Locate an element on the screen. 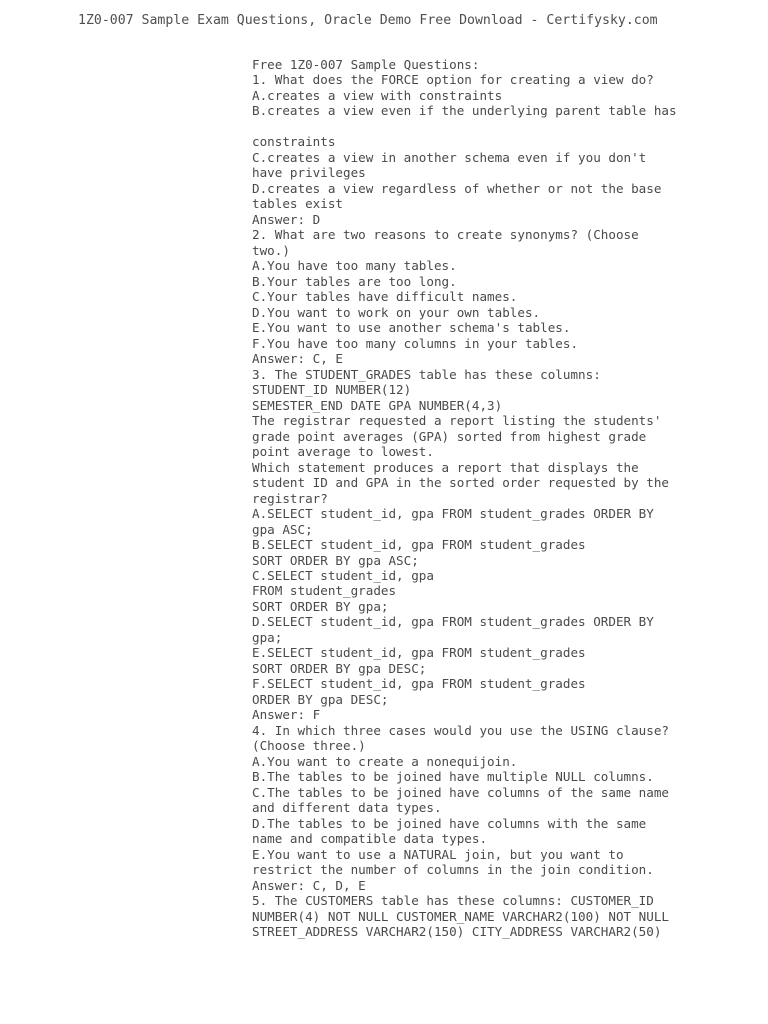 This screenshot has height=1024, width=768. document-line: FROM student_grades is located at coordinates (324, 591).